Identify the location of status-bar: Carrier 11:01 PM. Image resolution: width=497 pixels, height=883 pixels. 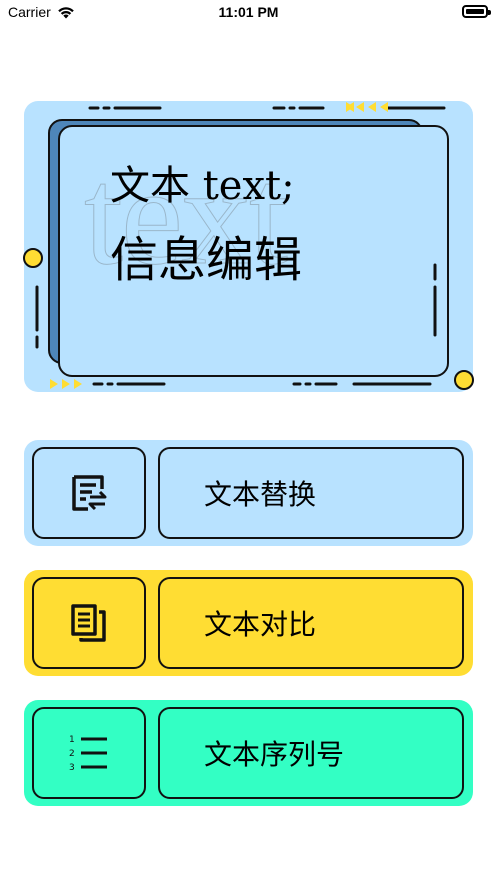
(248, 14).